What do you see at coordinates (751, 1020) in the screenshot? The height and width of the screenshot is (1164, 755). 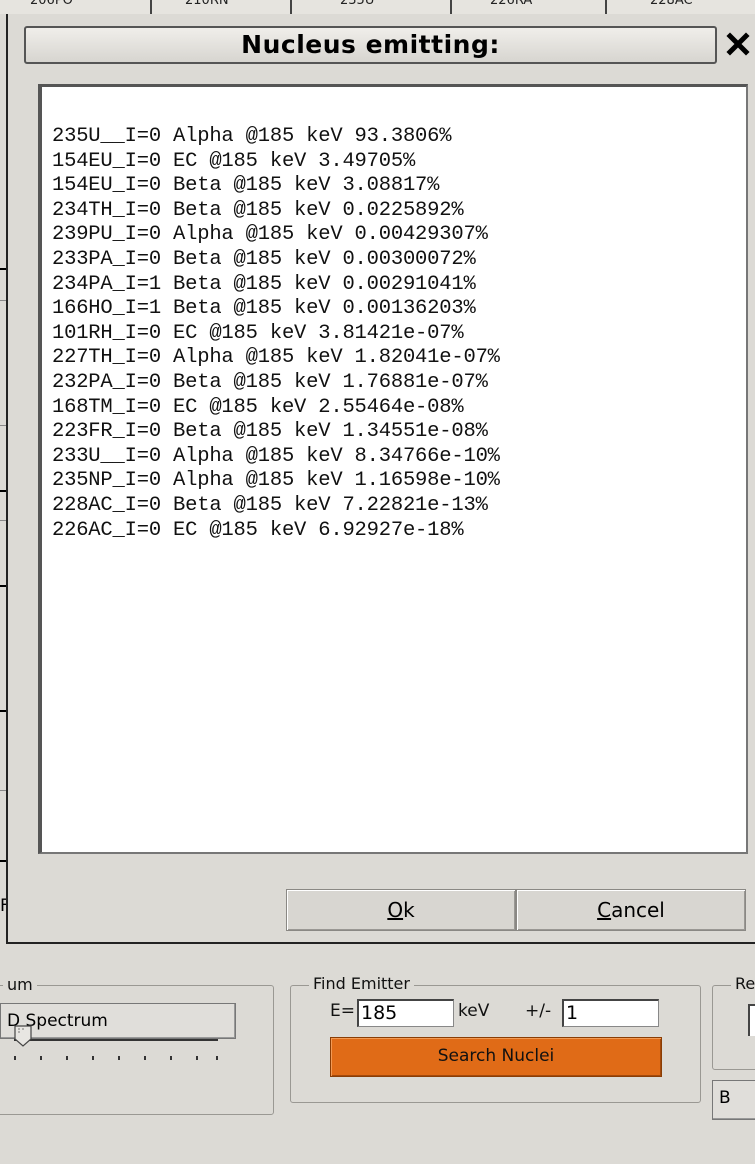 I see `right-group-field` at bounding box center [751, 1020].